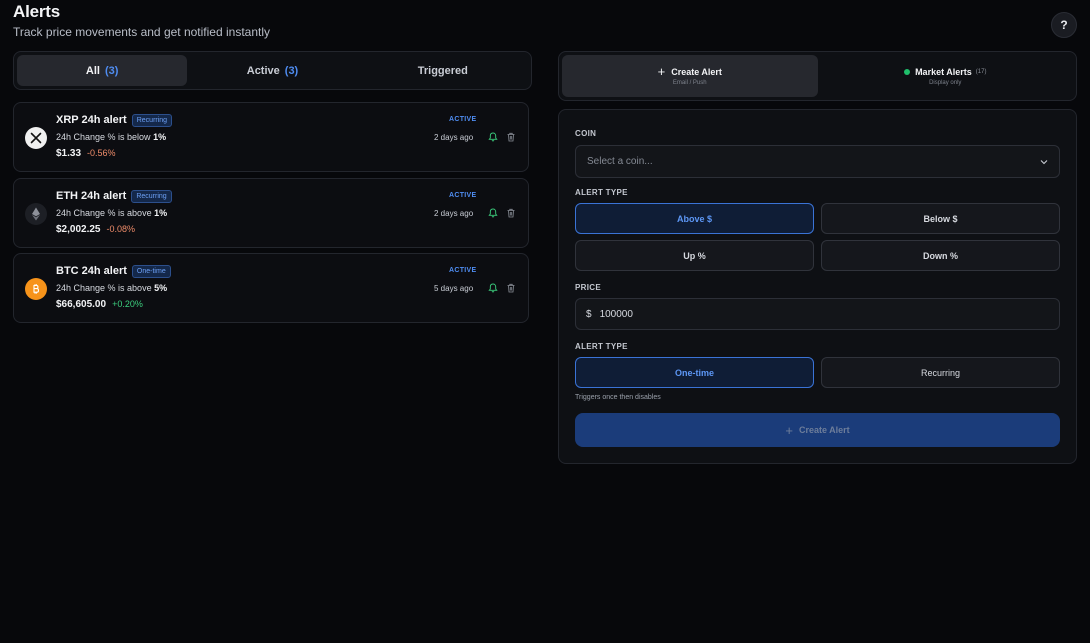 The width and height of the screenshot is (1090, 643). Describe the element at coordinates (694, 372) in the screenshot. I see `one-time-option: One-time` at that location.